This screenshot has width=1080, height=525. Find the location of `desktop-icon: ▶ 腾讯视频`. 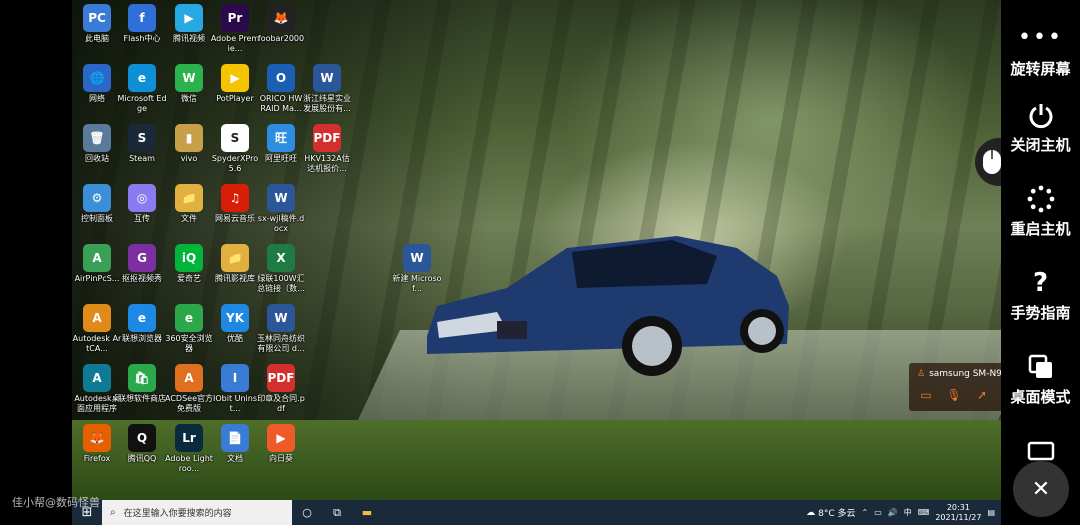

desktop-icon: ▶ 腾讯视频 is located at coordinates (189, 22).